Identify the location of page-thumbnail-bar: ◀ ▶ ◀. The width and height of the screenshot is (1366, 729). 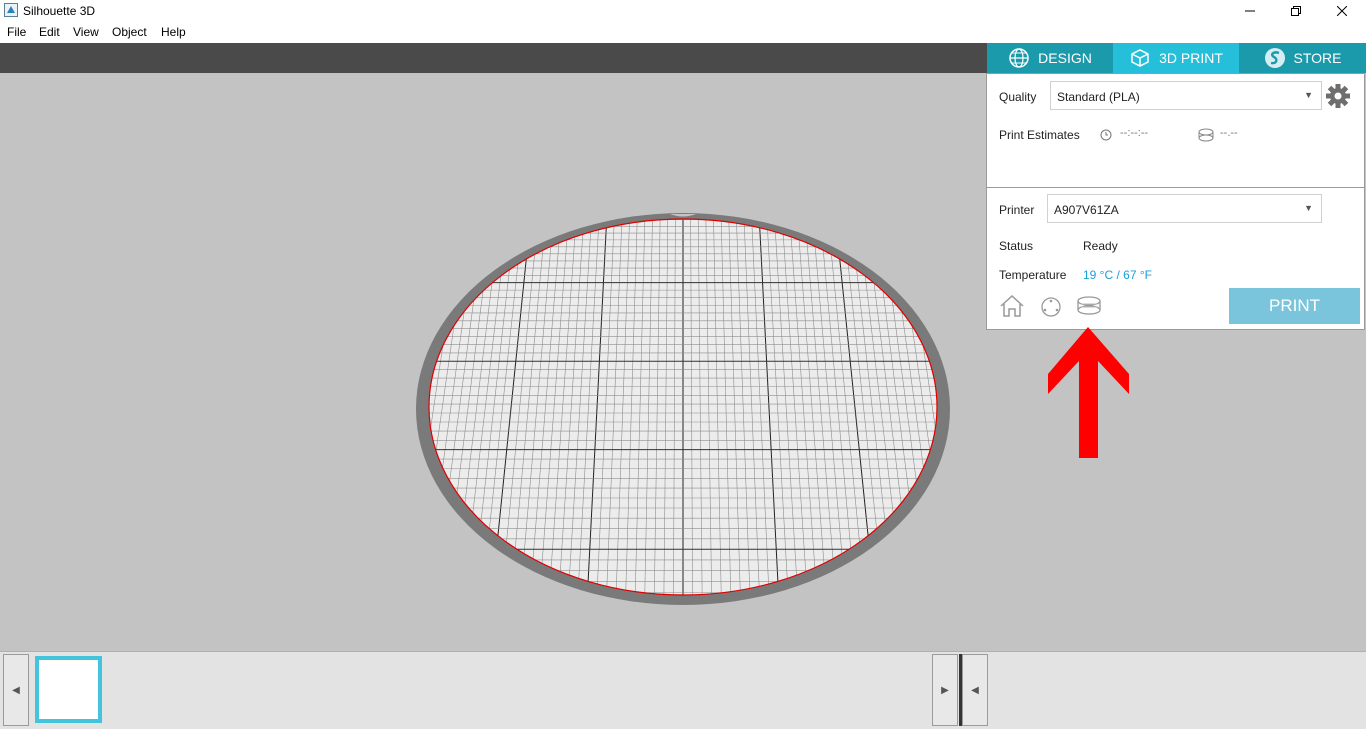
(683, 690).